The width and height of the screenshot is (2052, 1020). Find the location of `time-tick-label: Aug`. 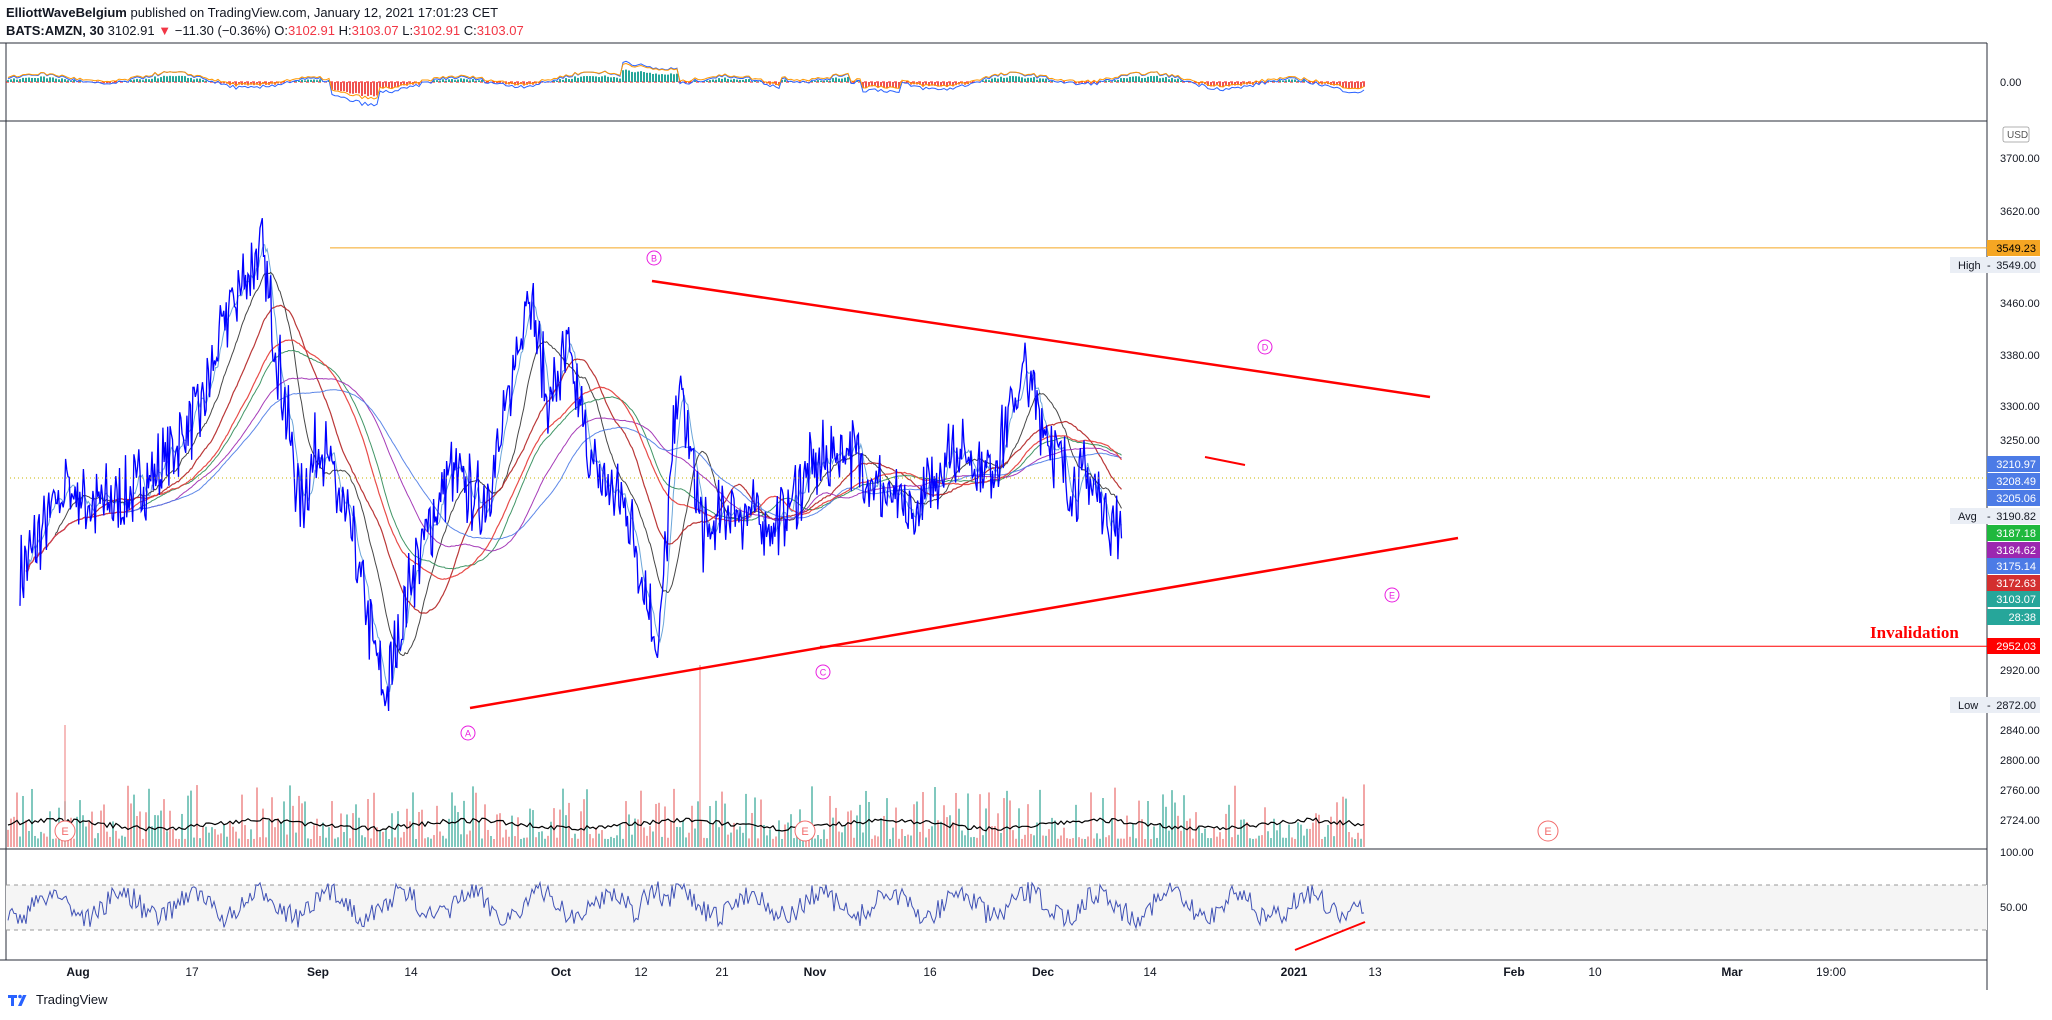

time-tick-label: Aug is located at coordinates (77, 972).